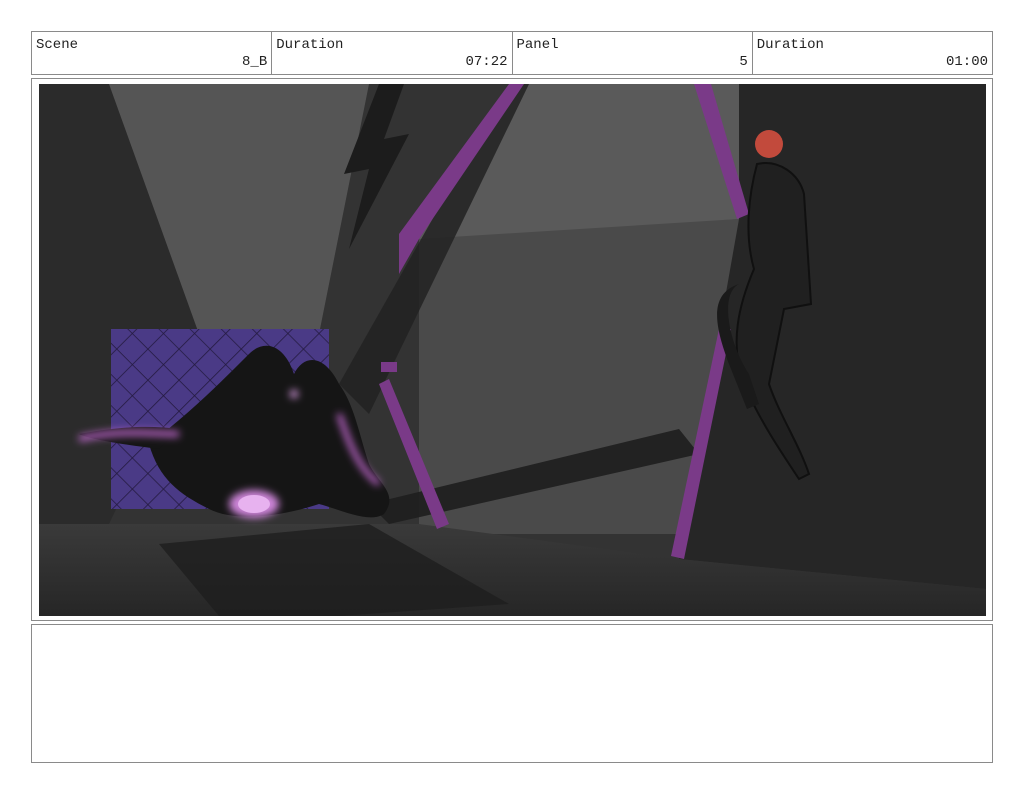 The image size is (1024, 793). Describe the element at coordinates (633, 53) in the screenshot. I see `panel-cell: Panel 5` at that location.